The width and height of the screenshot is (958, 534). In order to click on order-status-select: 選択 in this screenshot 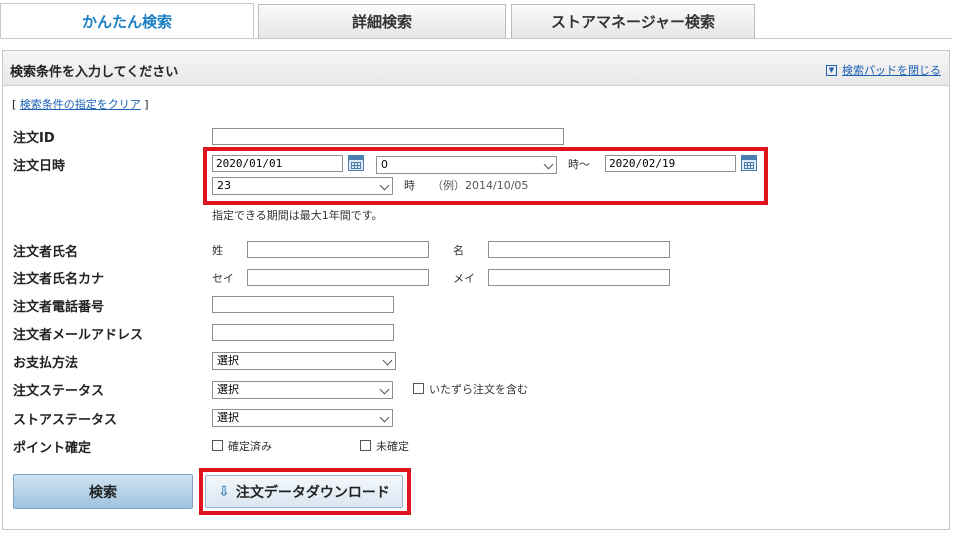, I will do `click(302, 390)`.